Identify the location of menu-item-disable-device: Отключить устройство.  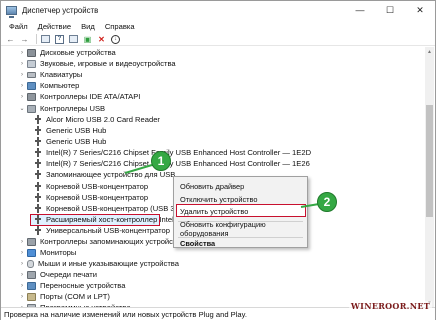
(240, 199).